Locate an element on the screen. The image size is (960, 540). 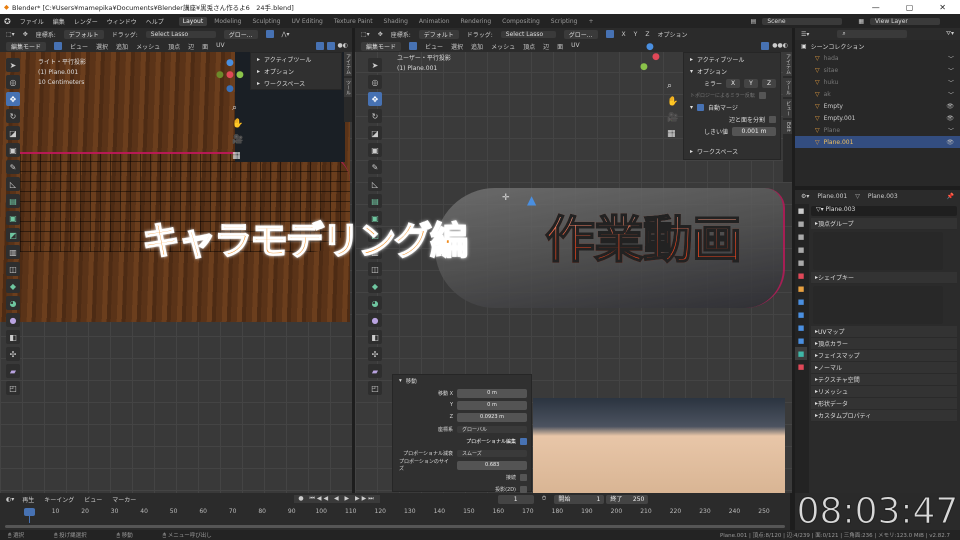
proportional-icon: ⋀▾ is located at coordinates (286, 34).